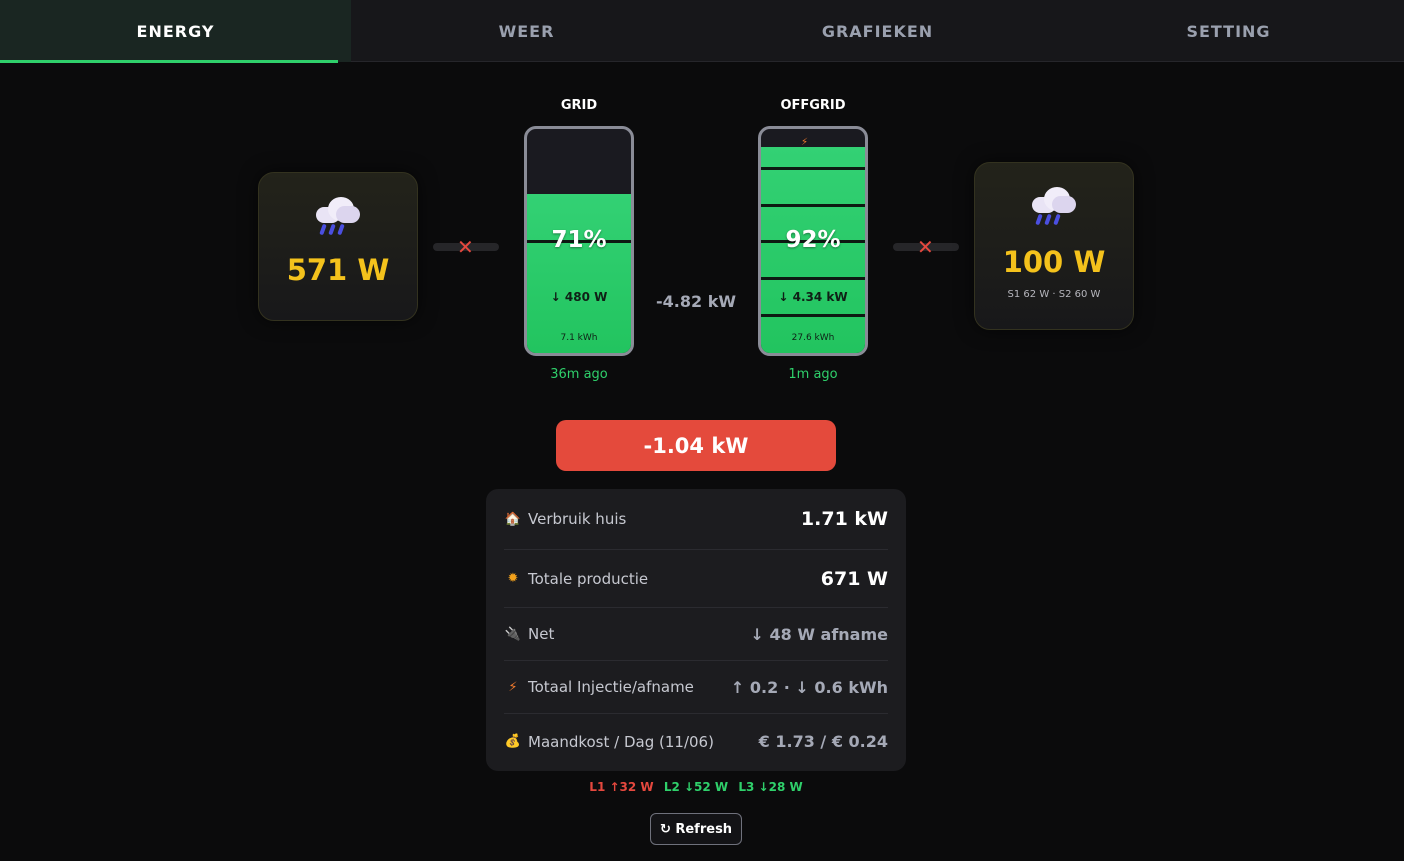 Image resolution: width=1404 pixels, height=861 pixels. What do you see at coordinates (588, 578) in the screenshot?
I see `stat-label: Totale productie` at bounding box center [588, 578].